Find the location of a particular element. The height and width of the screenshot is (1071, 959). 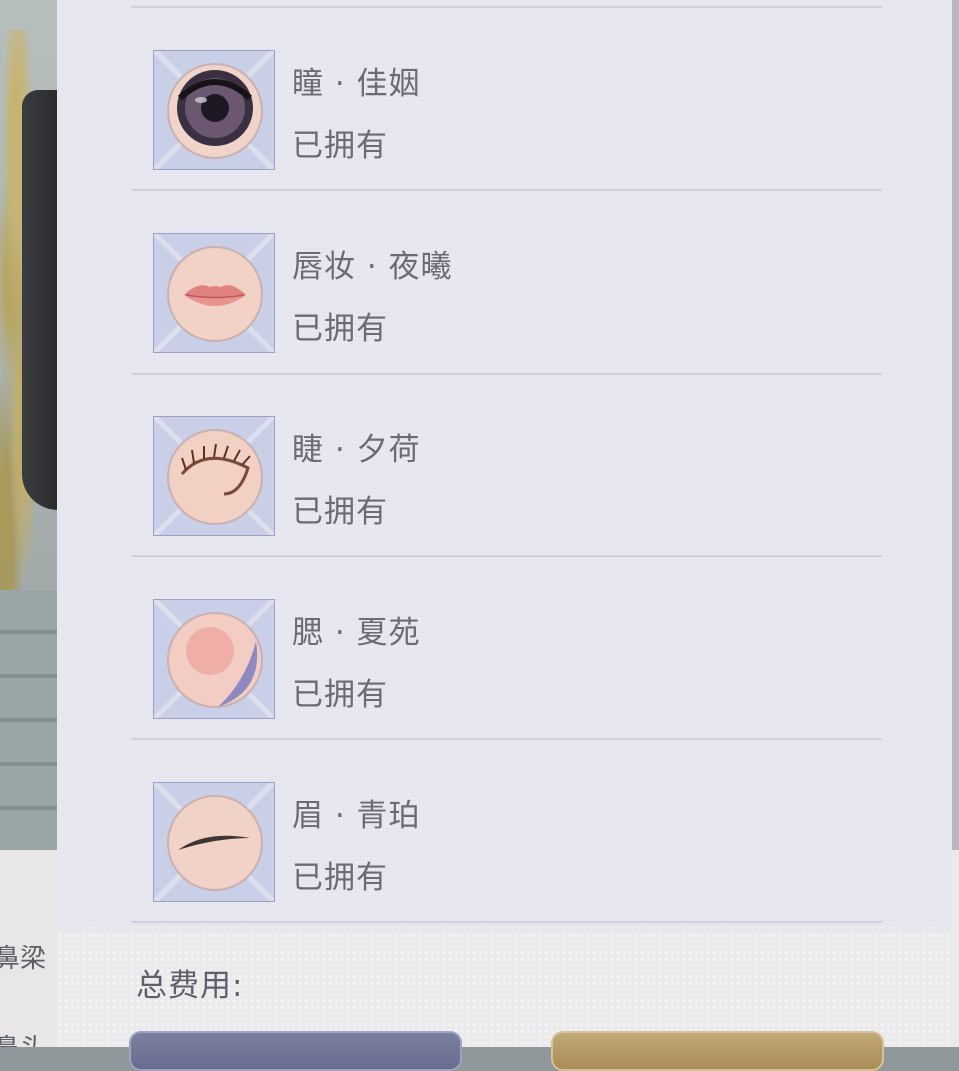

scene-steps is located at coordinates (29, 720).